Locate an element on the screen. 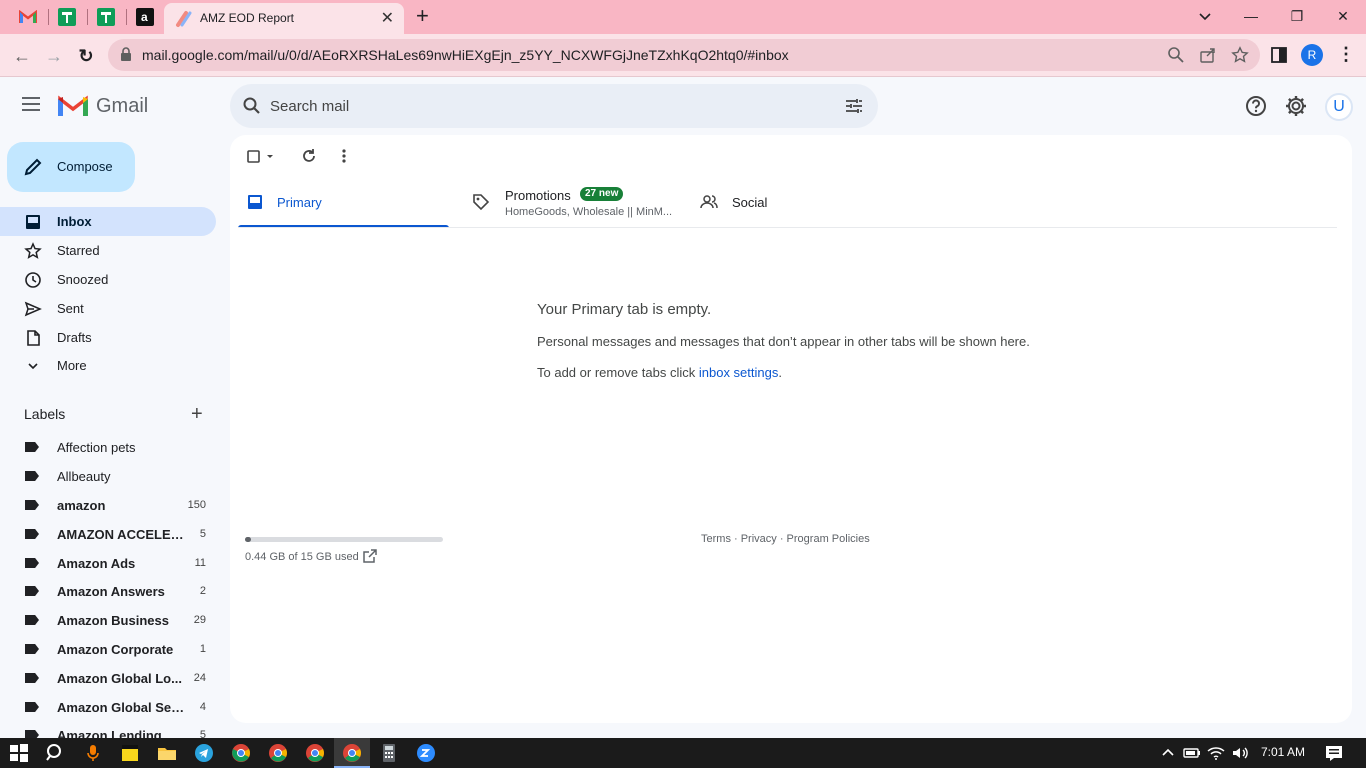 The height and width of the screenshot is (768, 1366). label-item: Amazon Global Lo... 24 is located at coordinates (108, 678).